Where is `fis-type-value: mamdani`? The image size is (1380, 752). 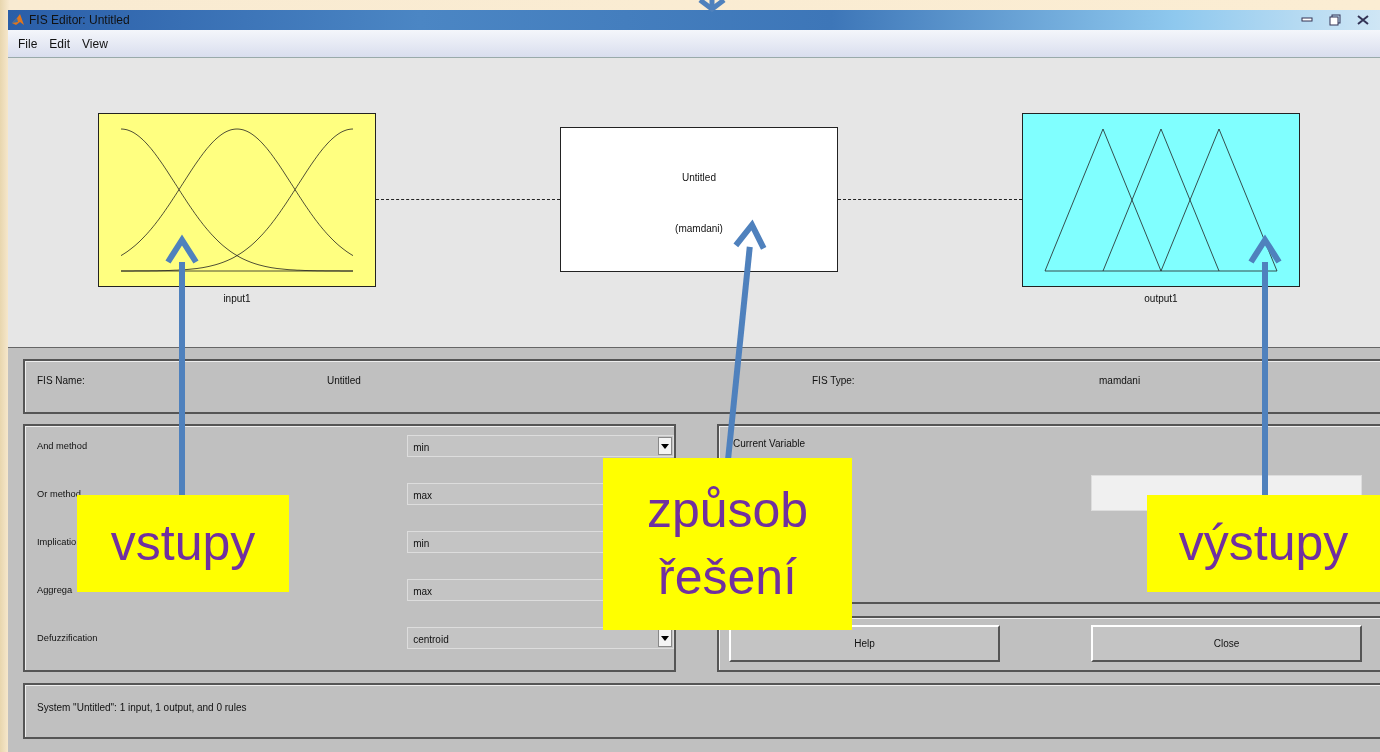 fis-type-value: mamdani is located at coordinates (1120, 381).